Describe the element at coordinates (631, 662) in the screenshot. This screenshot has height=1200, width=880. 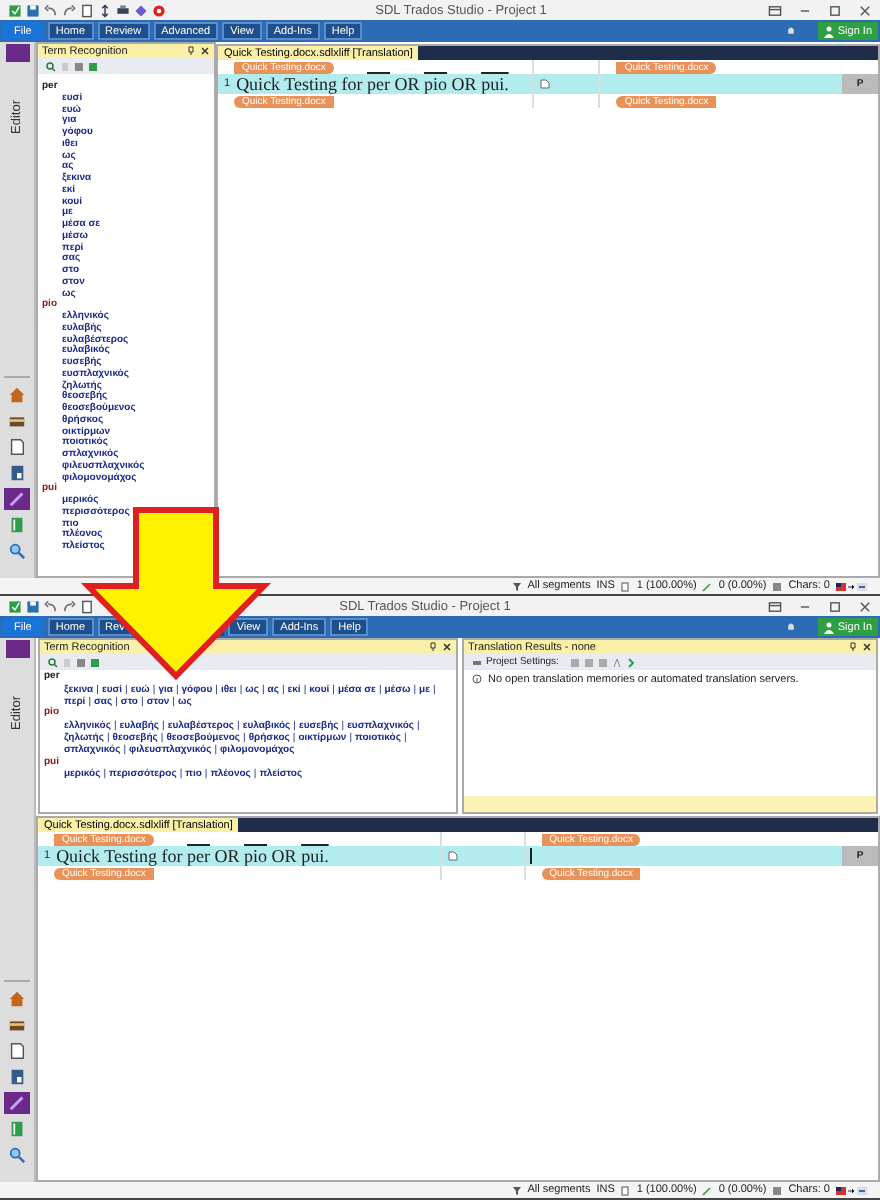
I see `chevron-icon` at that location.